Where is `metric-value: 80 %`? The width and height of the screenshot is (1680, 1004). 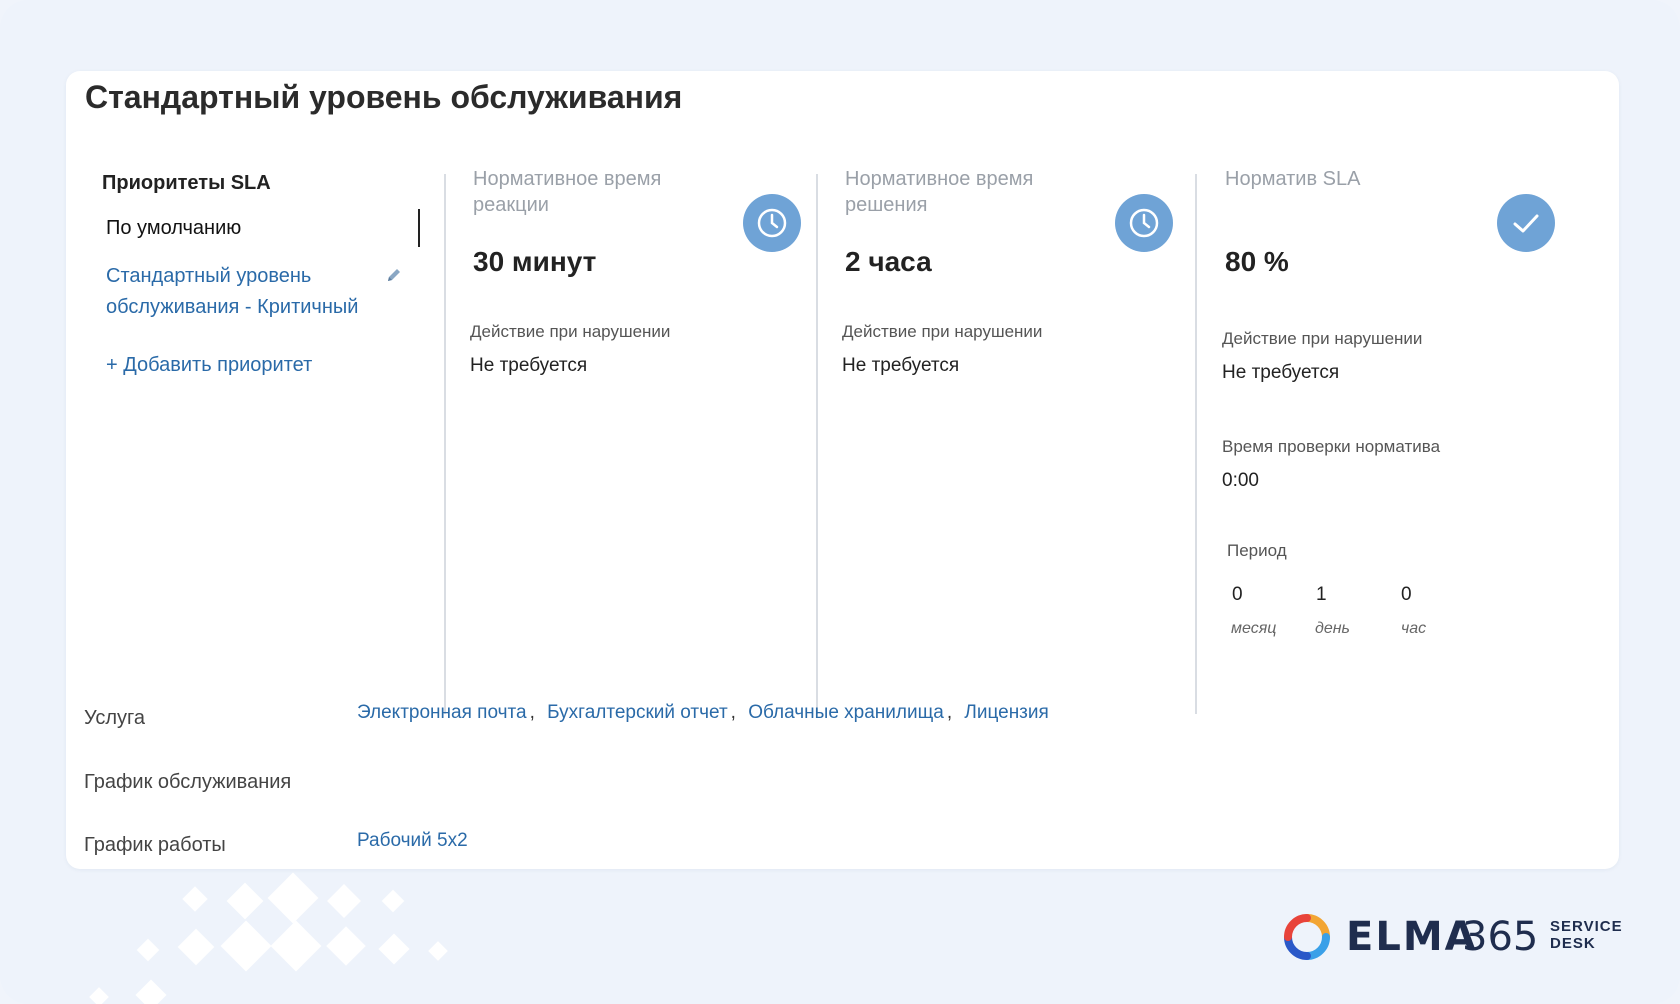
metric-value: 80 % is located at coordinates (1257, 261).